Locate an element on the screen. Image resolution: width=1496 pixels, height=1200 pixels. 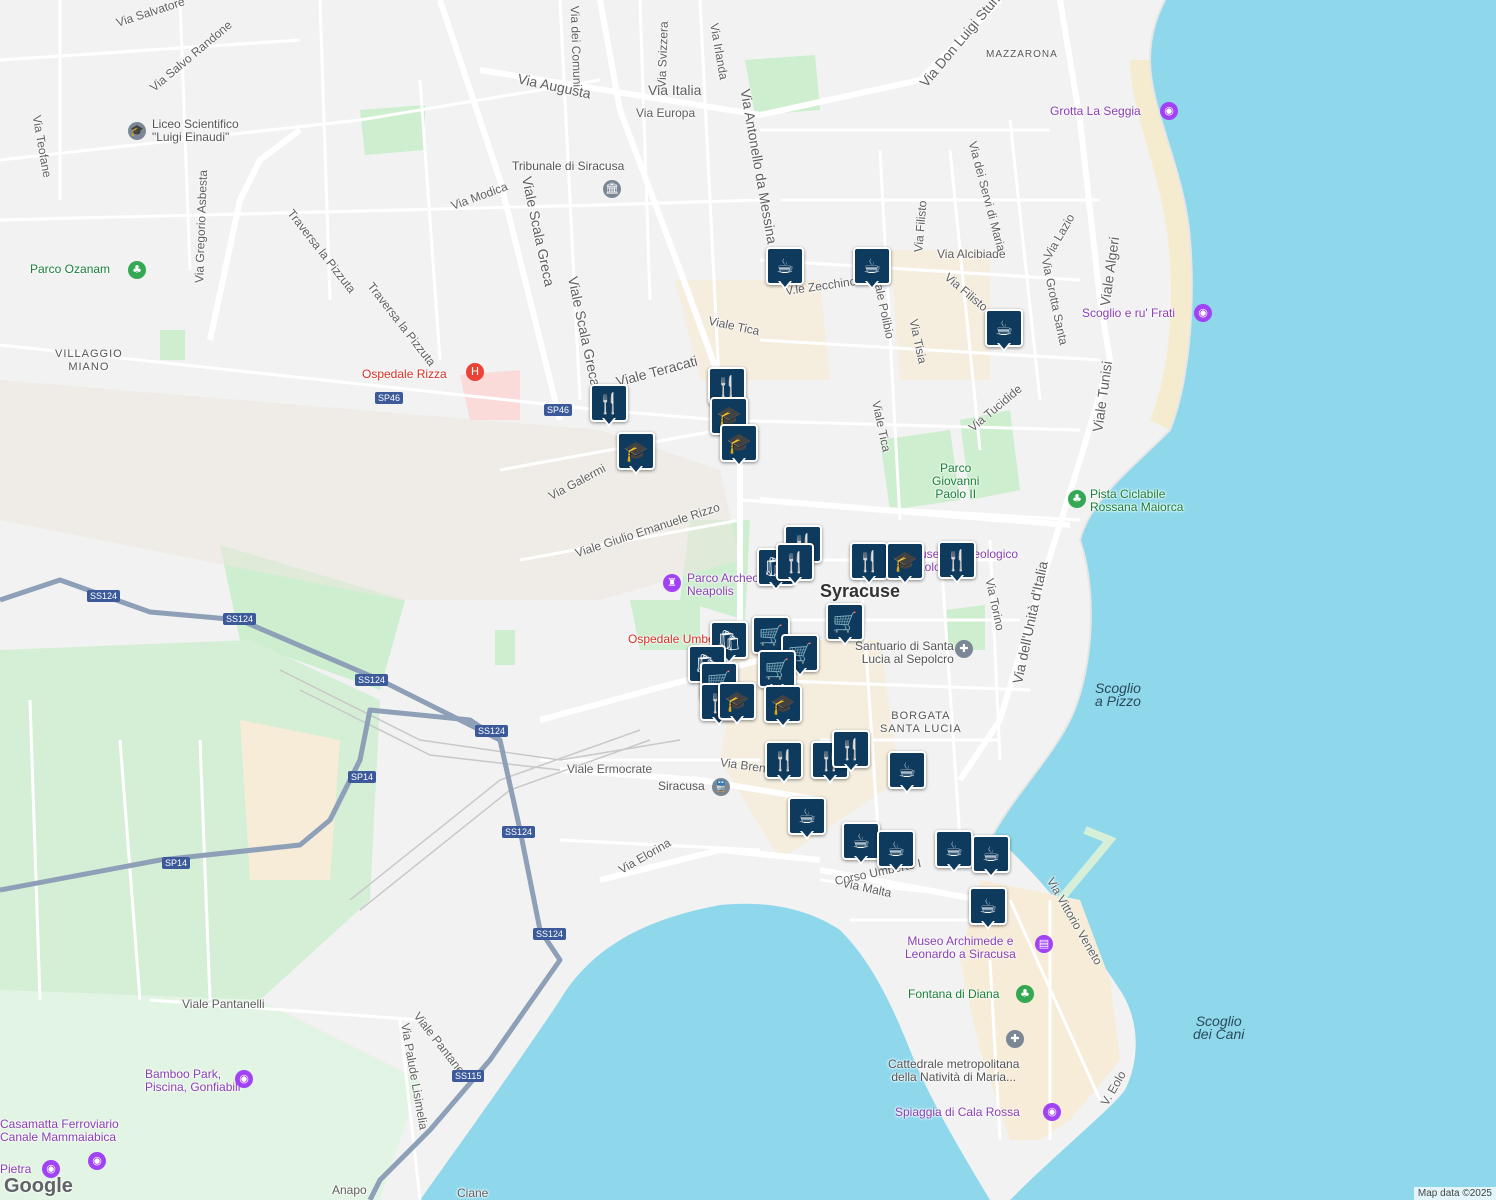
museum-icon: ▤ is located at coordinates (1044, 944).